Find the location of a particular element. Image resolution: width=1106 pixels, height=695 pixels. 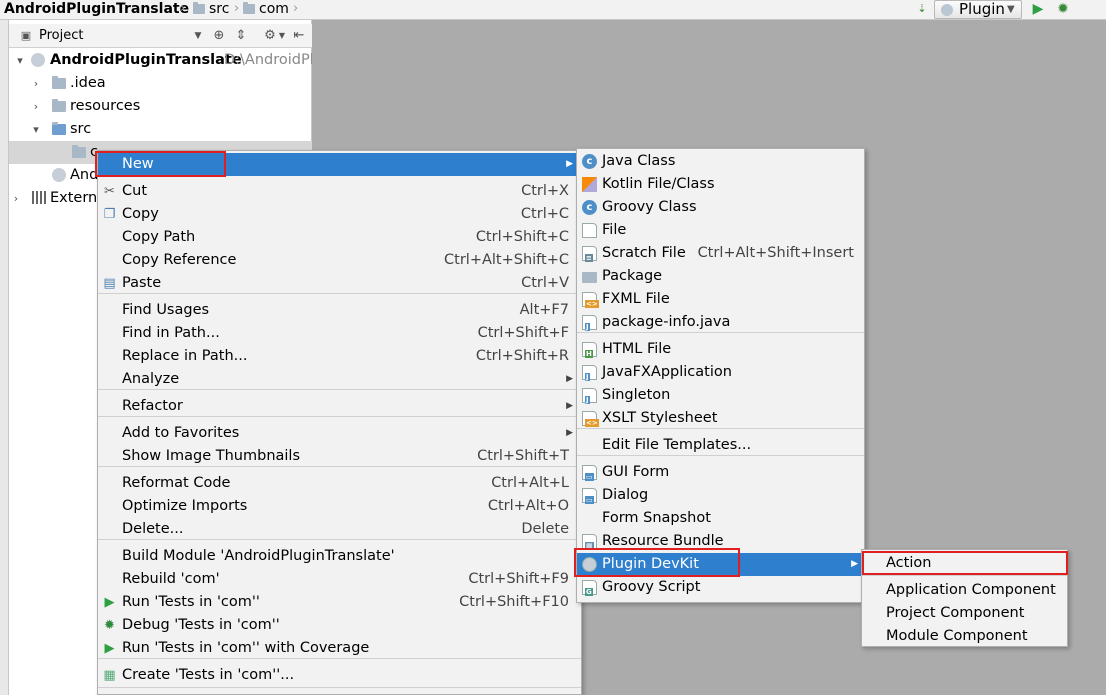

menu-item-label: Run 'Tests in 'com'' is located at coordinates (191, 602).